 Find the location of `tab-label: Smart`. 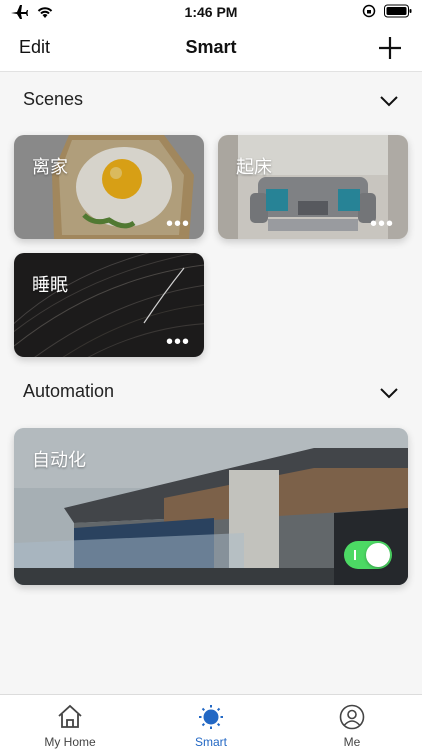

tab-label: Smart is located at coordinates (210, 742).